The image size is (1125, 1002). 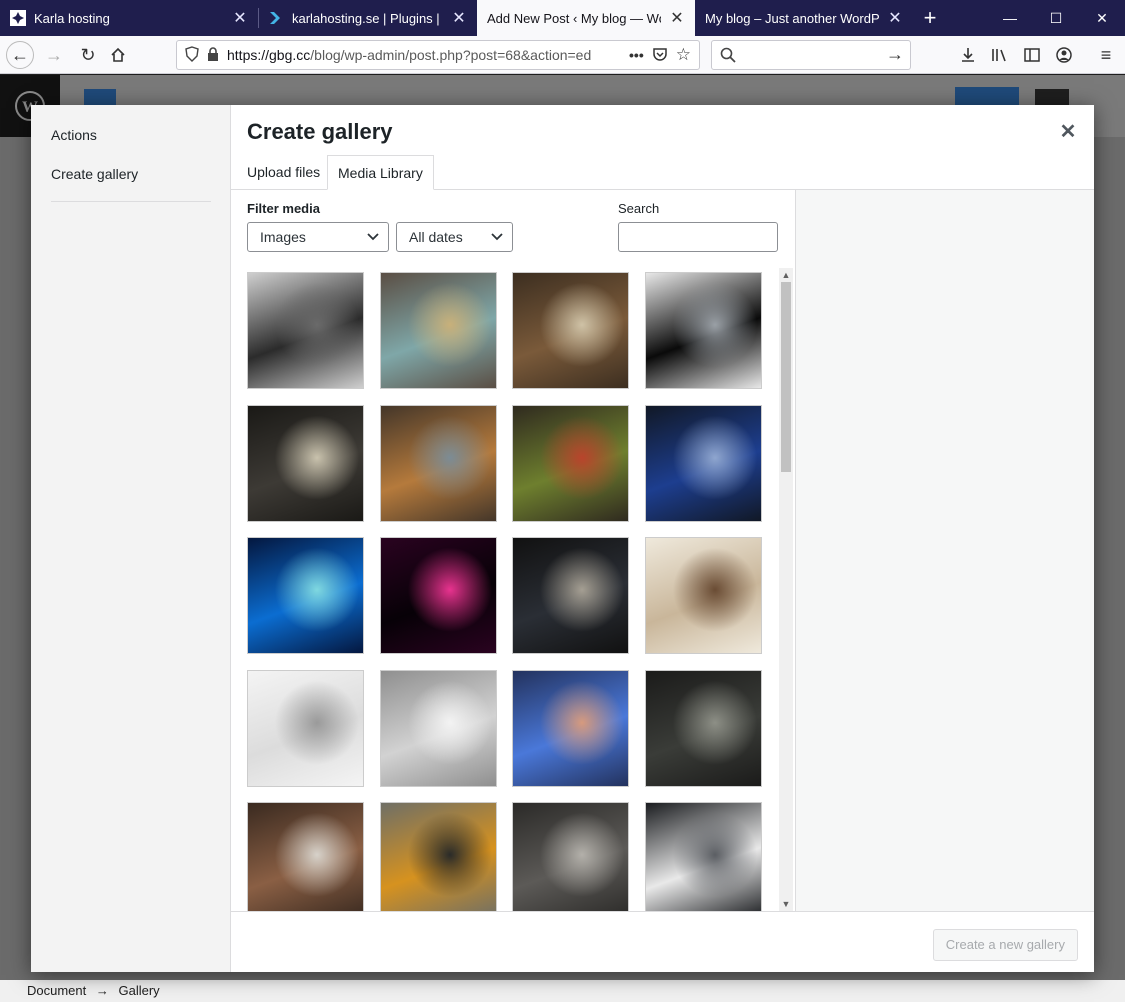 What do you see at coordinates (131, 201) in the screenshot?
I see `menu-separator` at bounding box center [131, 201].